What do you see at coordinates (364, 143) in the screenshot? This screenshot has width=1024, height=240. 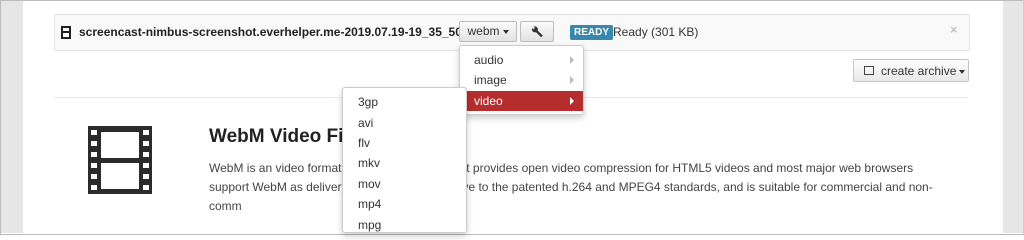 I see `format-option-flv: flv` at bounding box center [364, 143].